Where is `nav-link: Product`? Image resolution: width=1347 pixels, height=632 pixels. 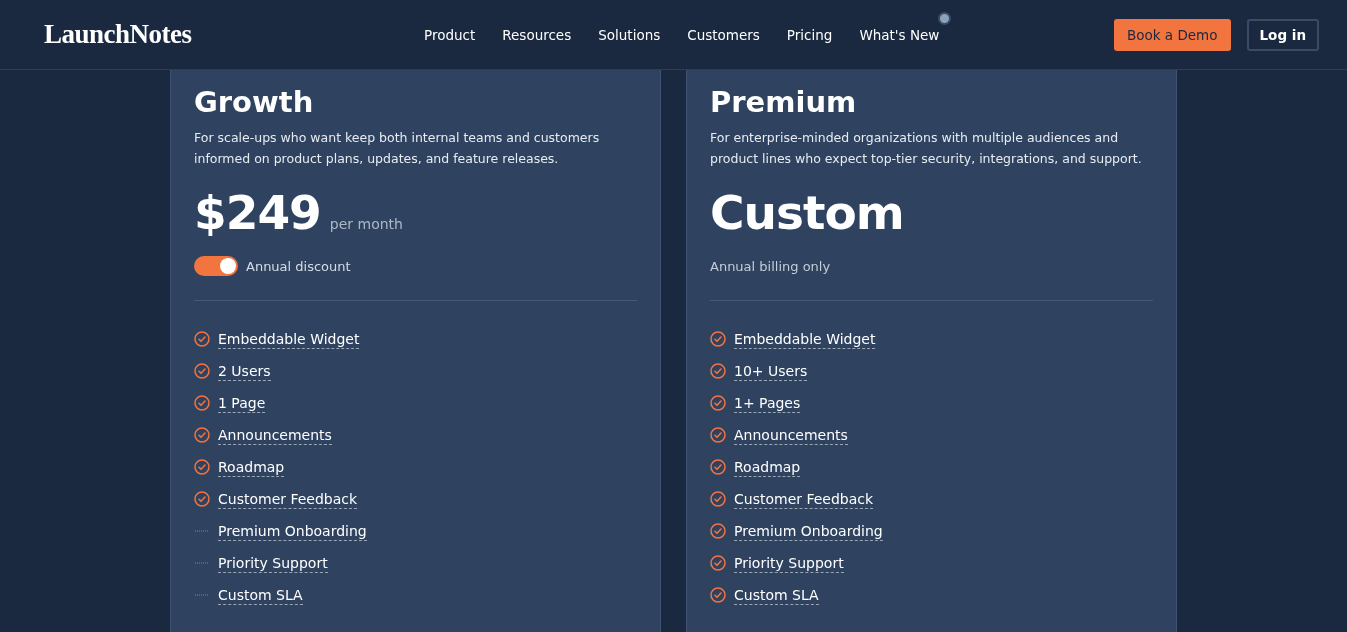 nav-link: Product is located at coordinates (450, 35).